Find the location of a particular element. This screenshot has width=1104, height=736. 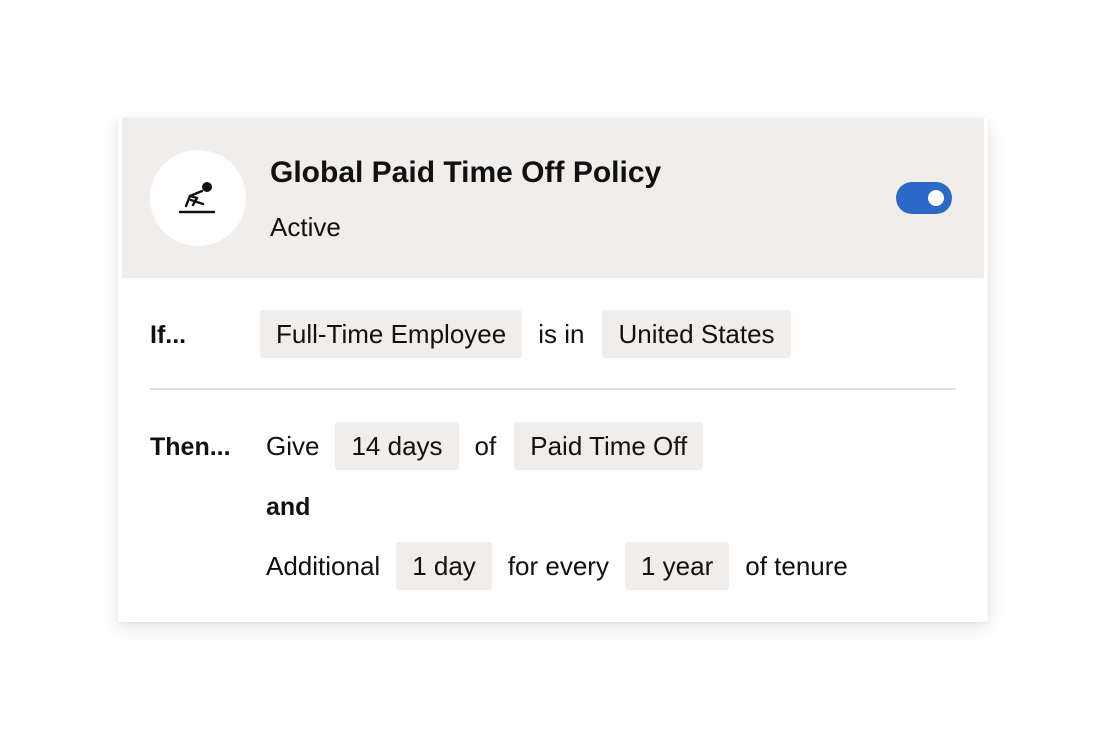

section-divider is located at coordinates (553, 389).